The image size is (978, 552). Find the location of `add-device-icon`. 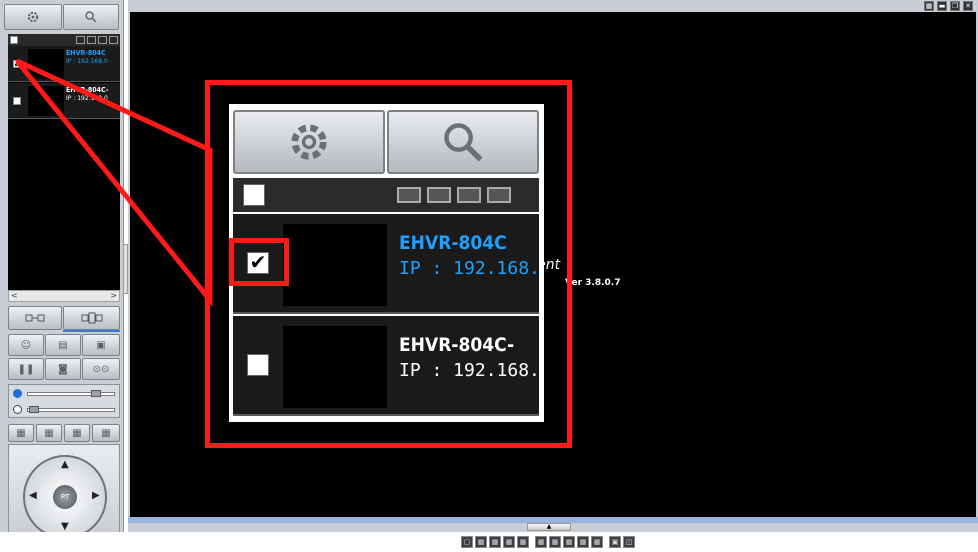

add-device-icon is located at coordinates (439, 195).